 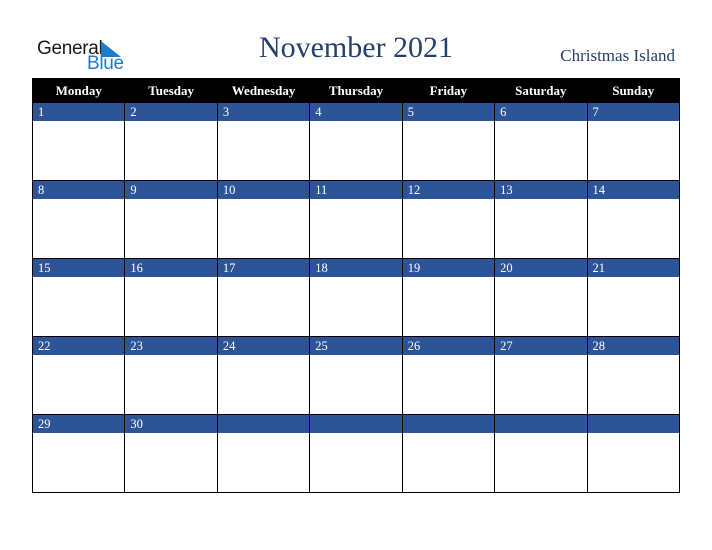 What do you see at coordinates (263, 297) in the screenshot?
I see `day-cell: 17` at bounding box center [263, 297].